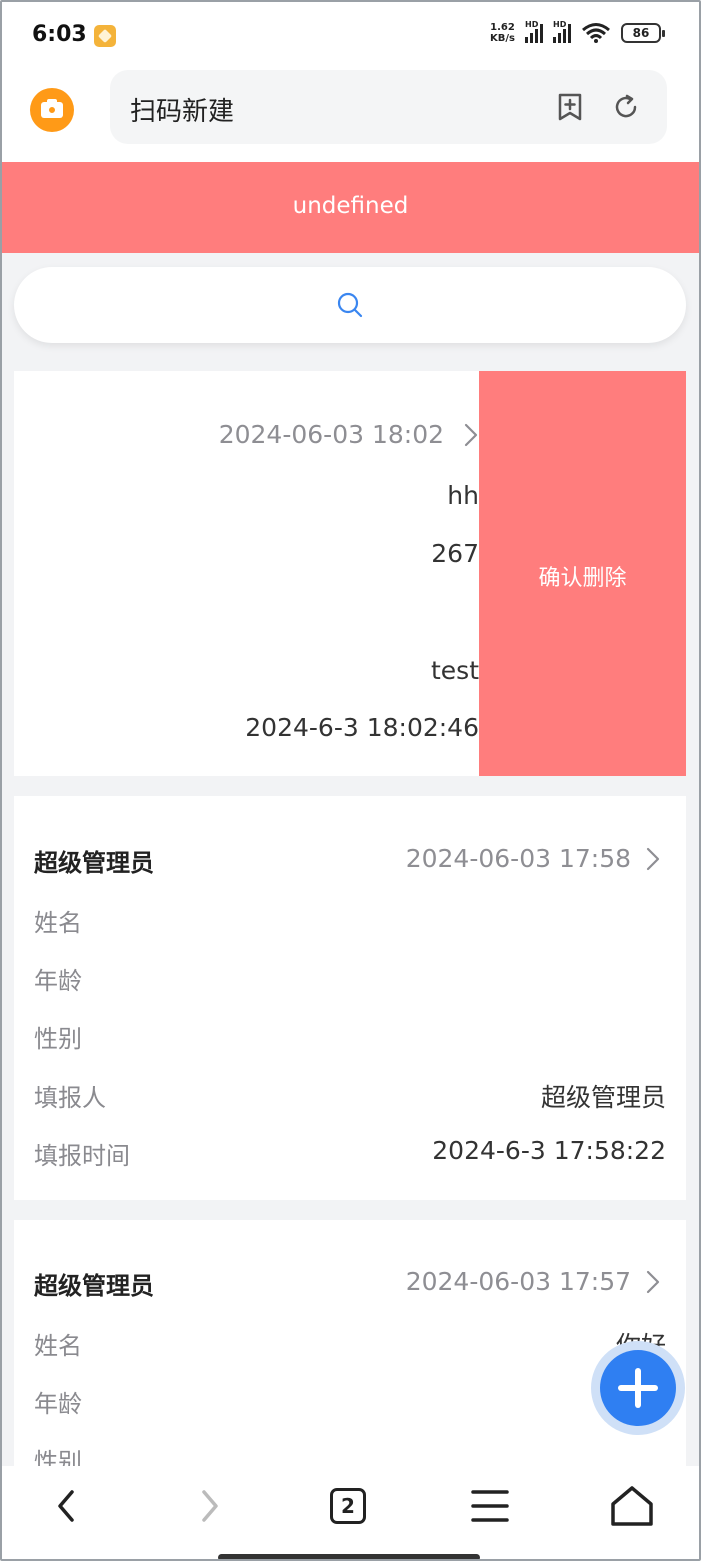 The height and width of the screenshot is (1561, 701). What do you see at coordinates (210, 1506) in the screenshot?
I see `forward-icon` at bounding box center [210, 1506].